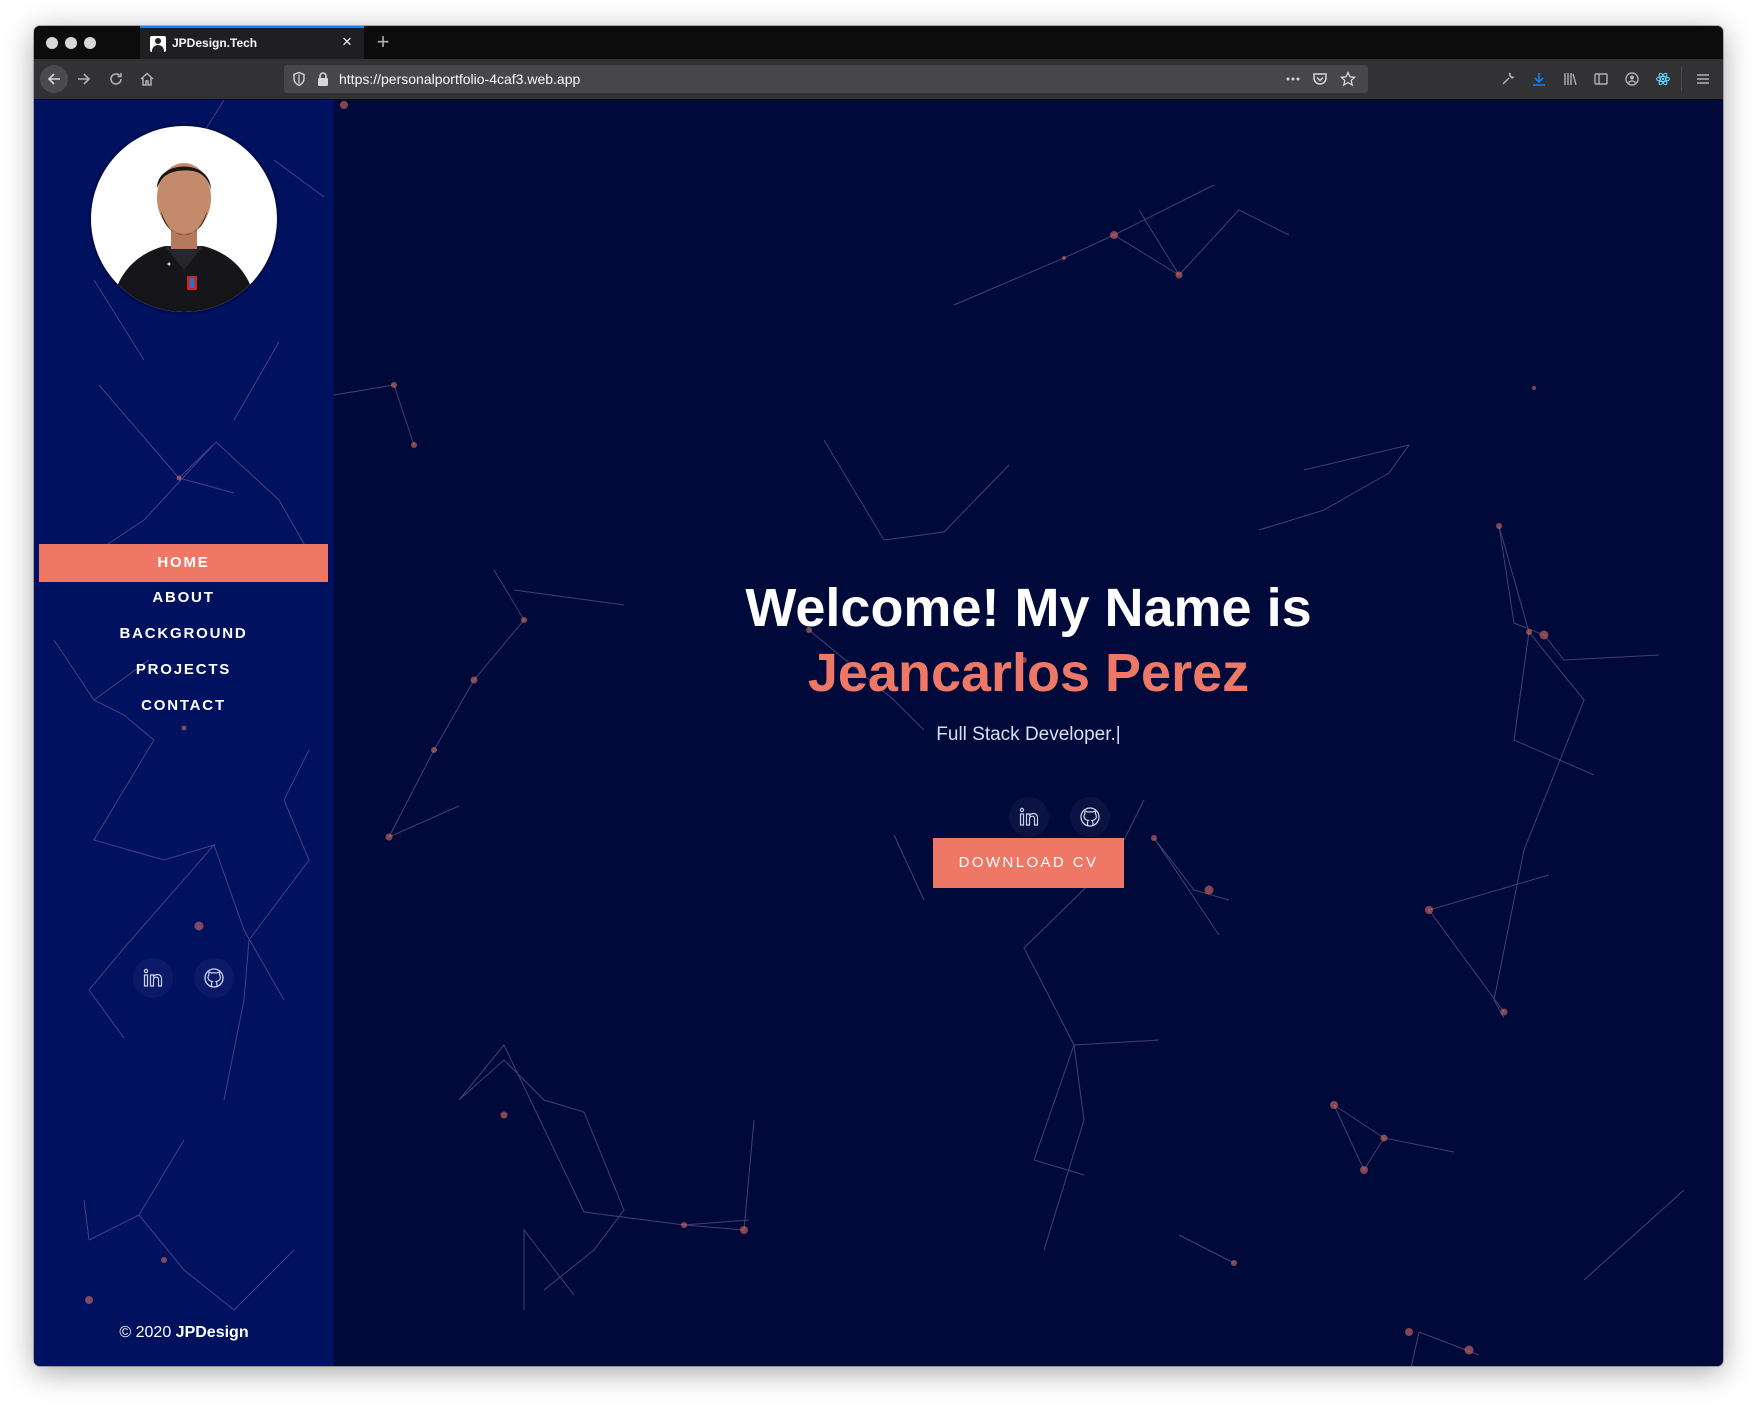 The image size is (1757, 1408). Describe the element at coordinates (153, 978) in the screenshot. I see `sidebar-linkedin-icon` at that location.